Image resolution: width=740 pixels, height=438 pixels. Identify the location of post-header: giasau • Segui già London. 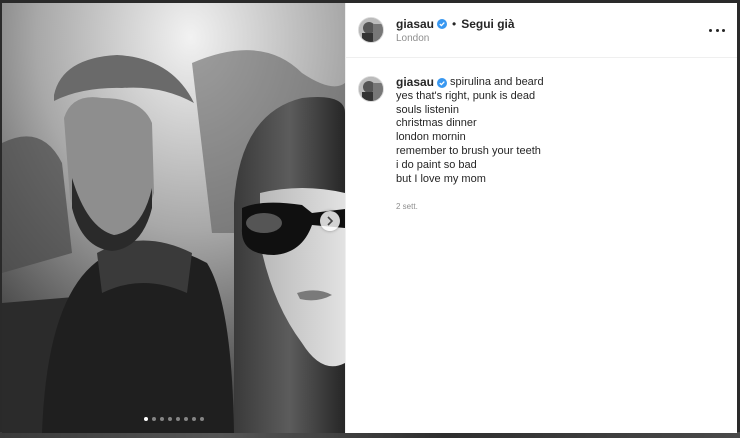
(541, 30).